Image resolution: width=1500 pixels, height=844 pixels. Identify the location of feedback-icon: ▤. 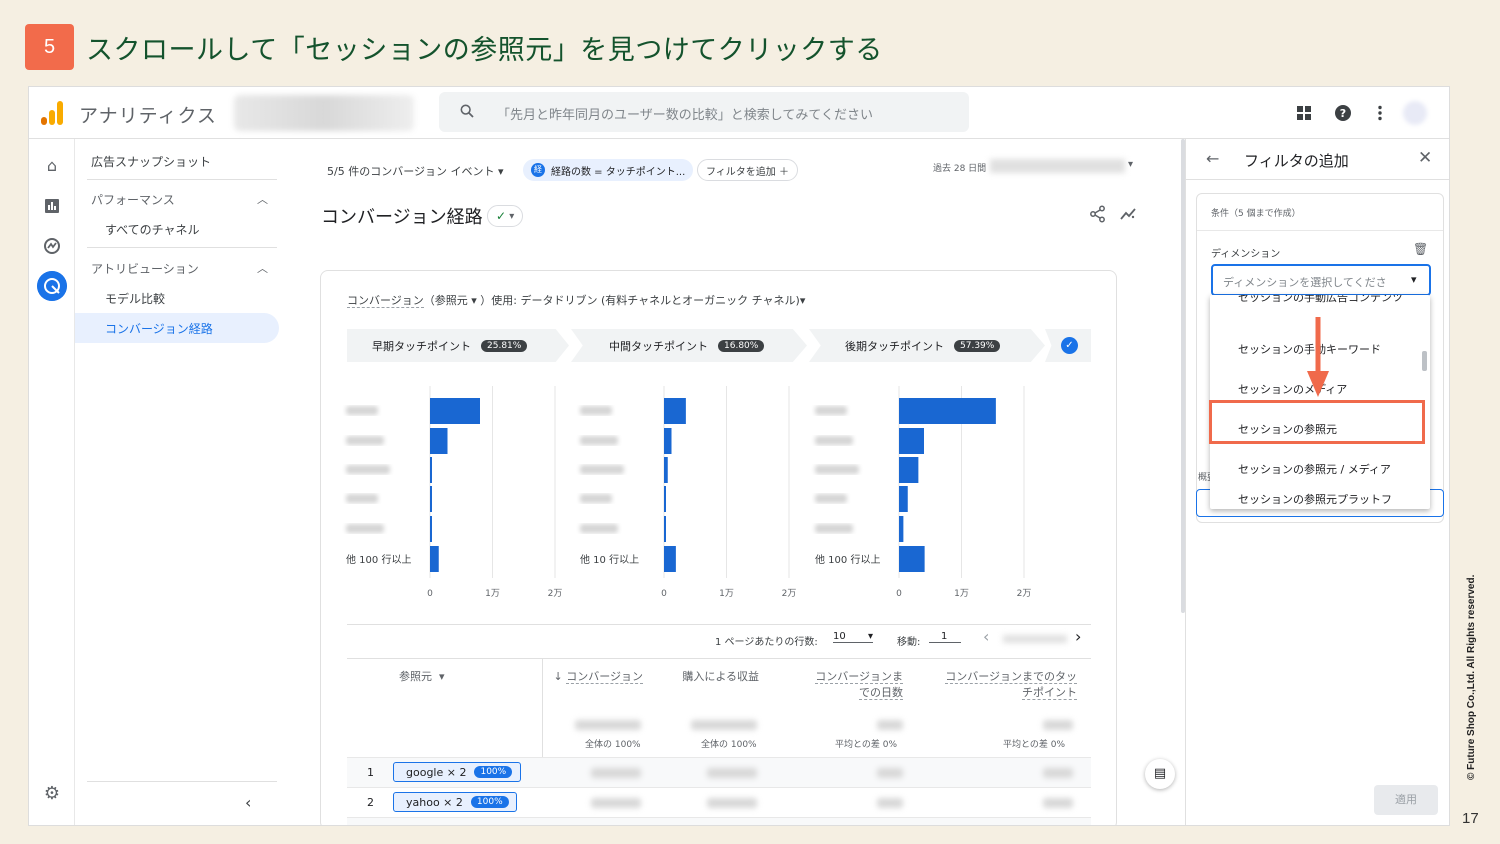
(1160, 774).